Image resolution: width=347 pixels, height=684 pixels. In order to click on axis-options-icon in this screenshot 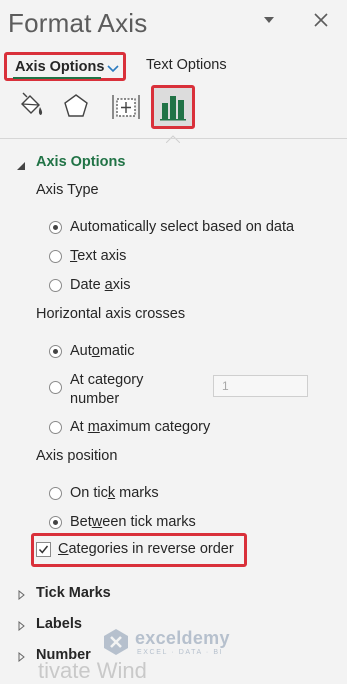, I will do `click(173, 108)`.